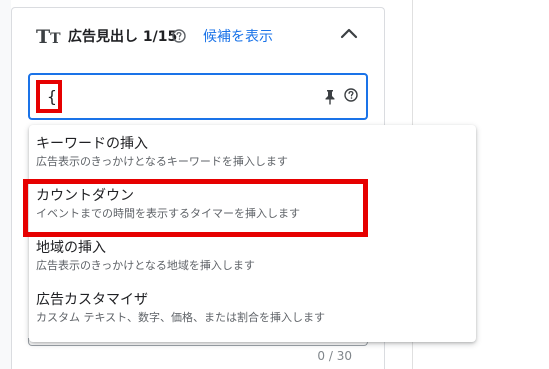 The height and width of the screenshot is (369, 549). Describe the element at coordinates (123, 37) in the screenshot. I see `headline-title: 広告見出し 1/15` at that location.